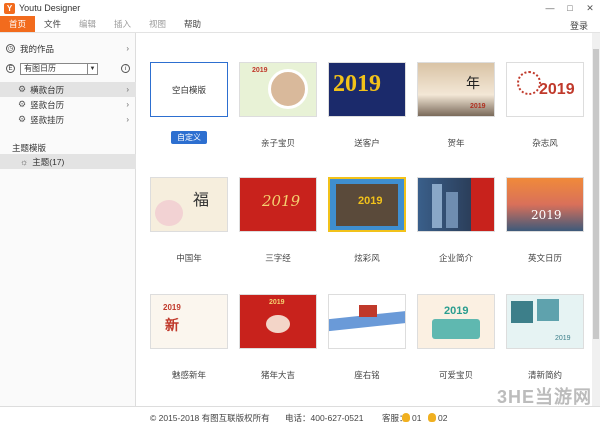 This screenshot has height=428, width=600. I want to click on template-card: 2019 杂志风, so click(545, 105).